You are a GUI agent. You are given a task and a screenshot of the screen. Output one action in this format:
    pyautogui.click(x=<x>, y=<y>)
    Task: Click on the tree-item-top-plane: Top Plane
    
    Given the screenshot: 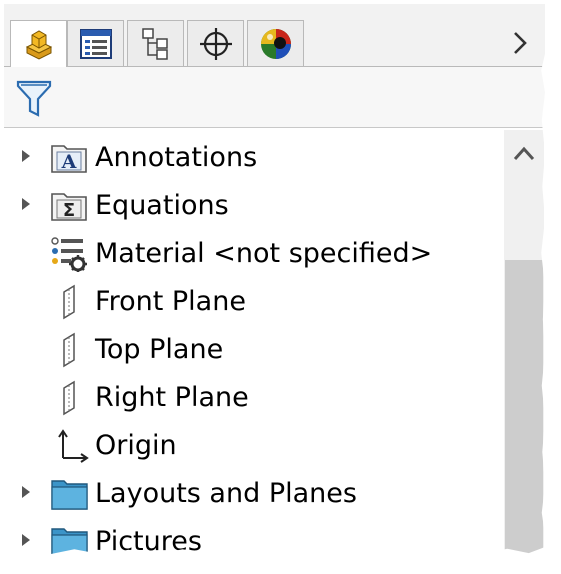 What is the action you would take?
    pyautogui.click(x=254, y=350)
    